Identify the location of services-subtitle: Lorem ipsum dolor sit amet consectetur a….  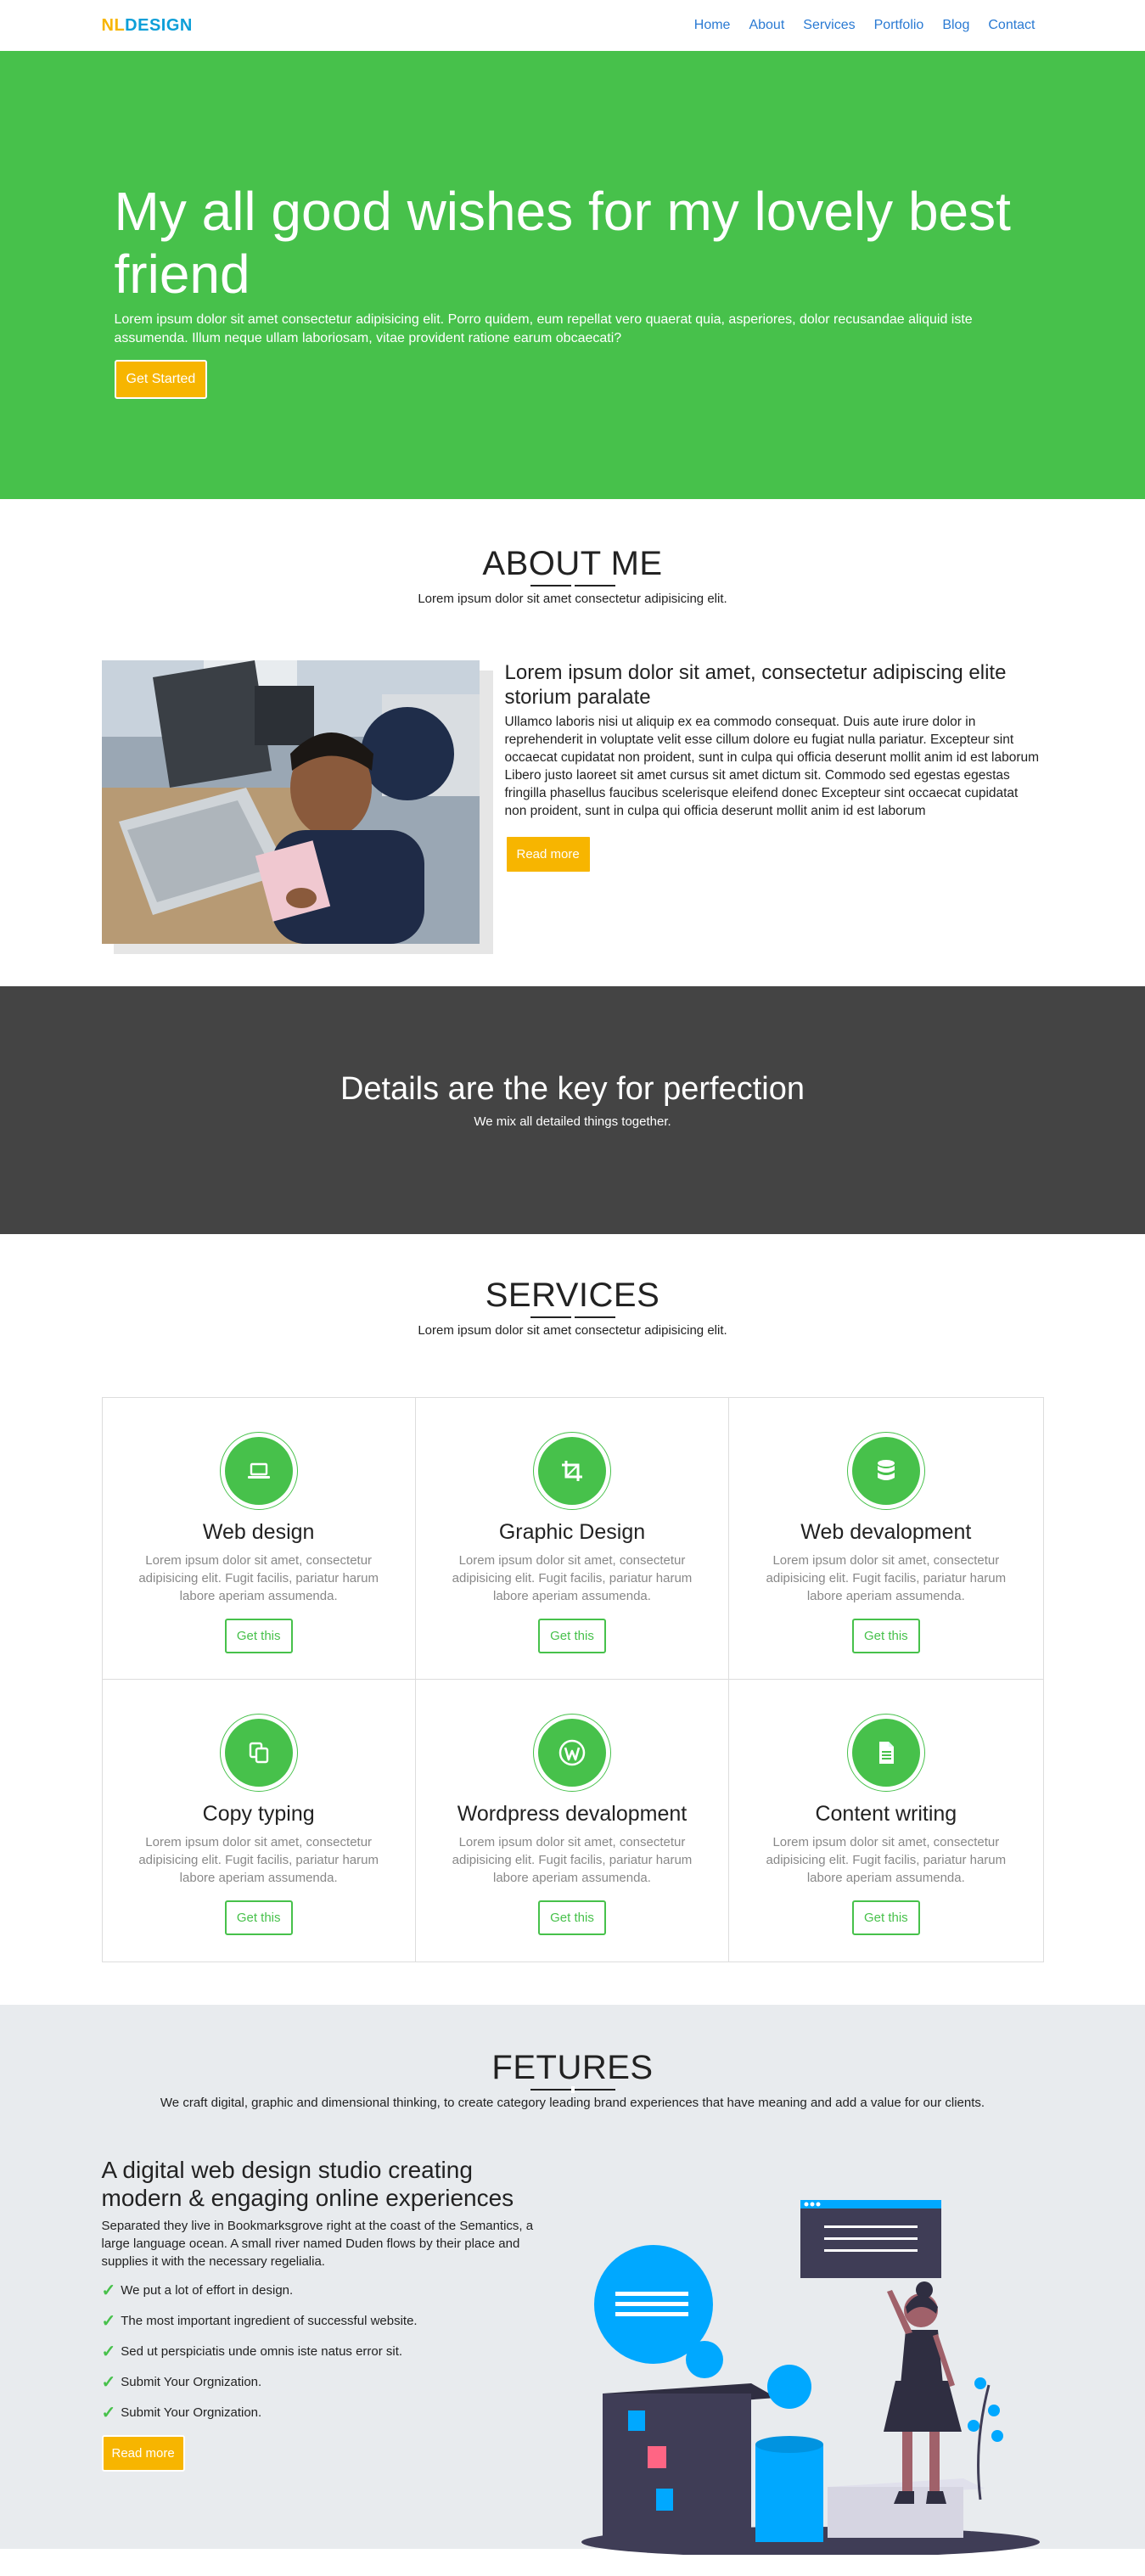
(572, 1330).